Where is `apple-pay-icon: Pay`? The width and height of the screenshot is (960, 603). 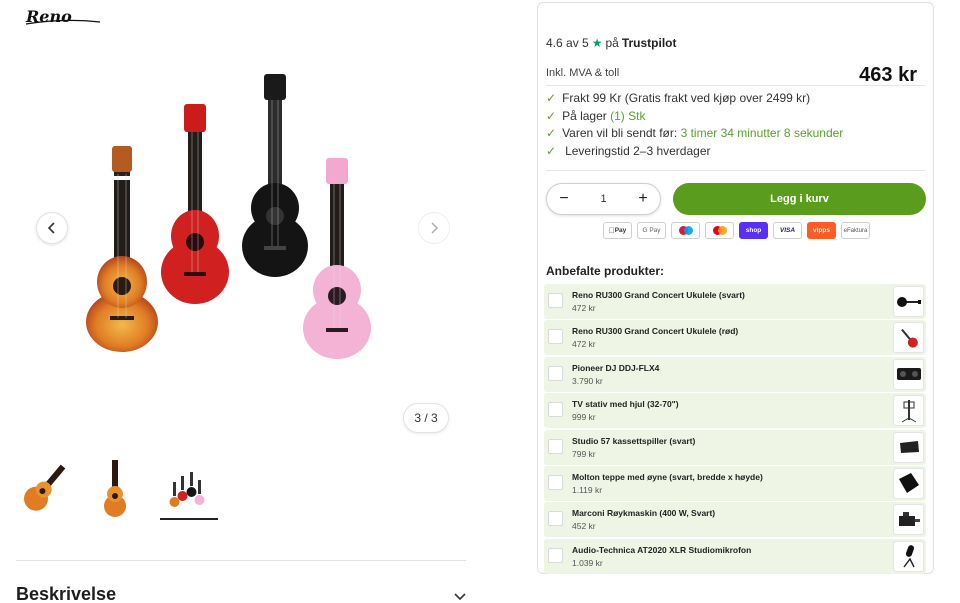 apple-pay-icon: Pay is located at coordinates (617, 230).